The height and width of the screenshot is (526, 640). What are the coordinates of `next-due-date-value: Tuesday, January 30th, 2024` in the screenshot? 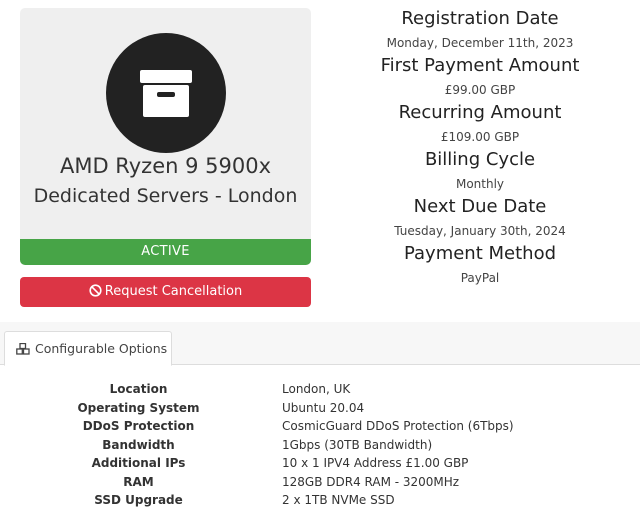 It's located at (480, 231).